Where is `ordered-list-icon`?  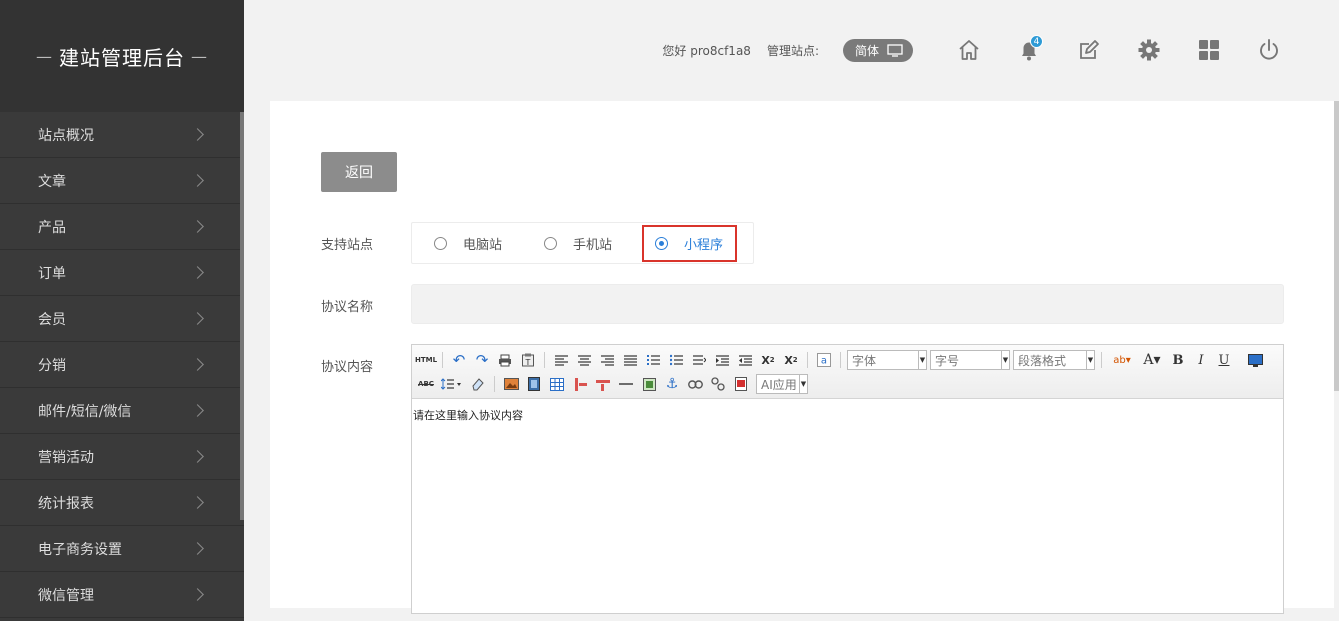
ordered-list-icon is located at coordinates (653, 360).